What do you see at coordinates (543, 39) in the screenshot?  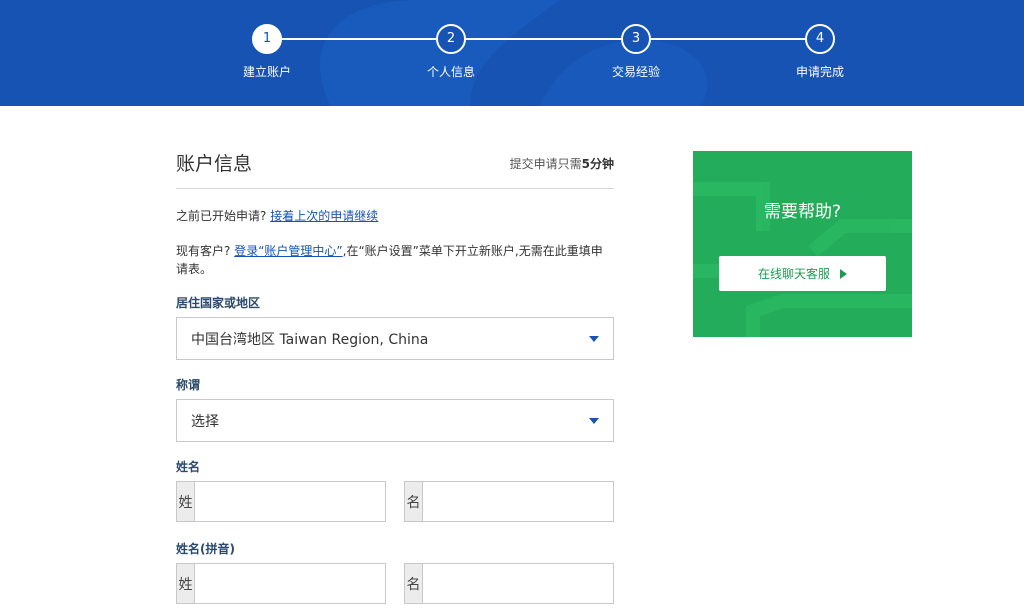 I see `progress-line` at bounding box center [543, 39].